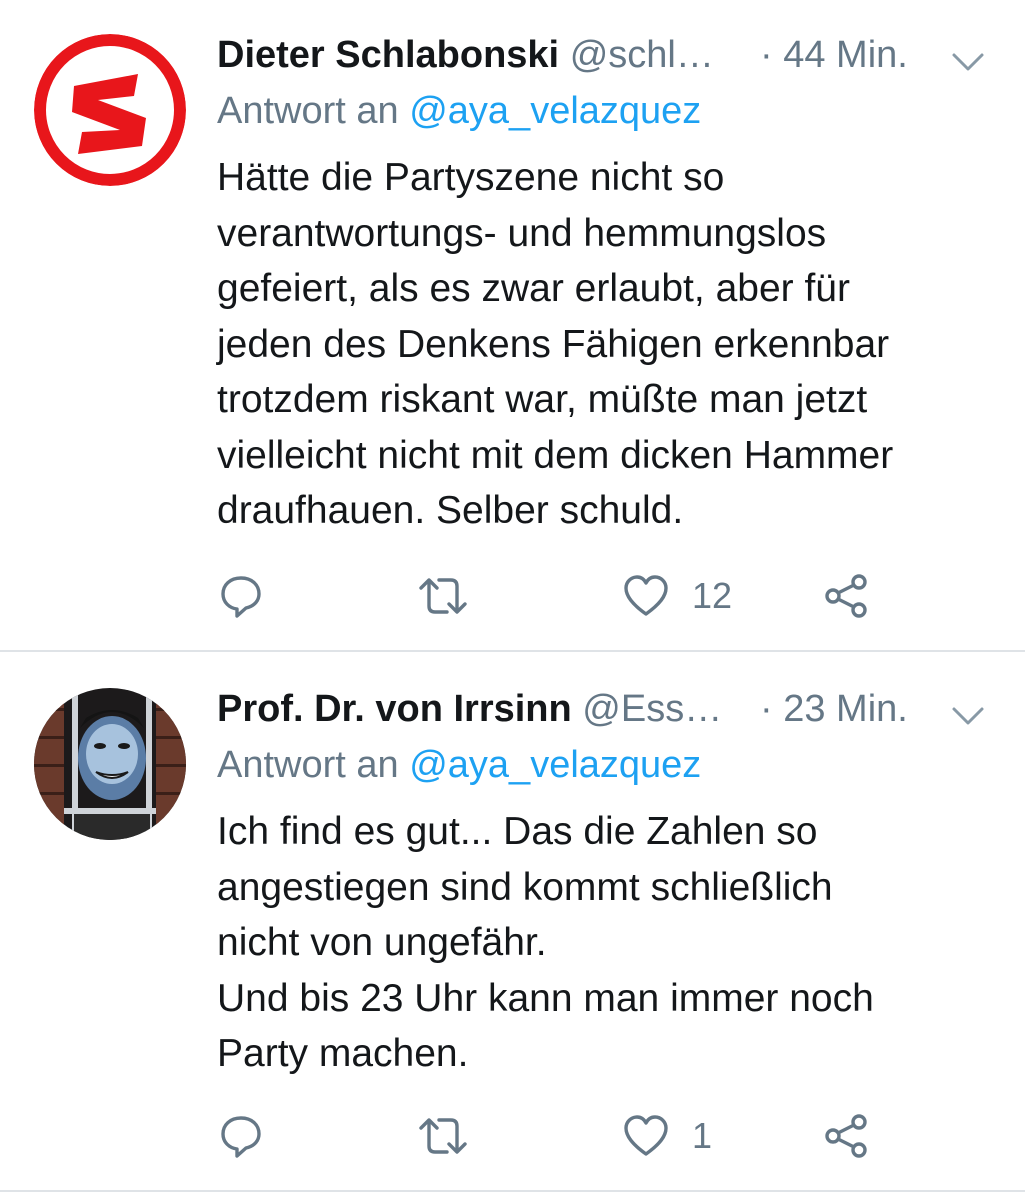  I want to click on display-name: Prof. Dr. von Irrsinn, so click(394, 709).